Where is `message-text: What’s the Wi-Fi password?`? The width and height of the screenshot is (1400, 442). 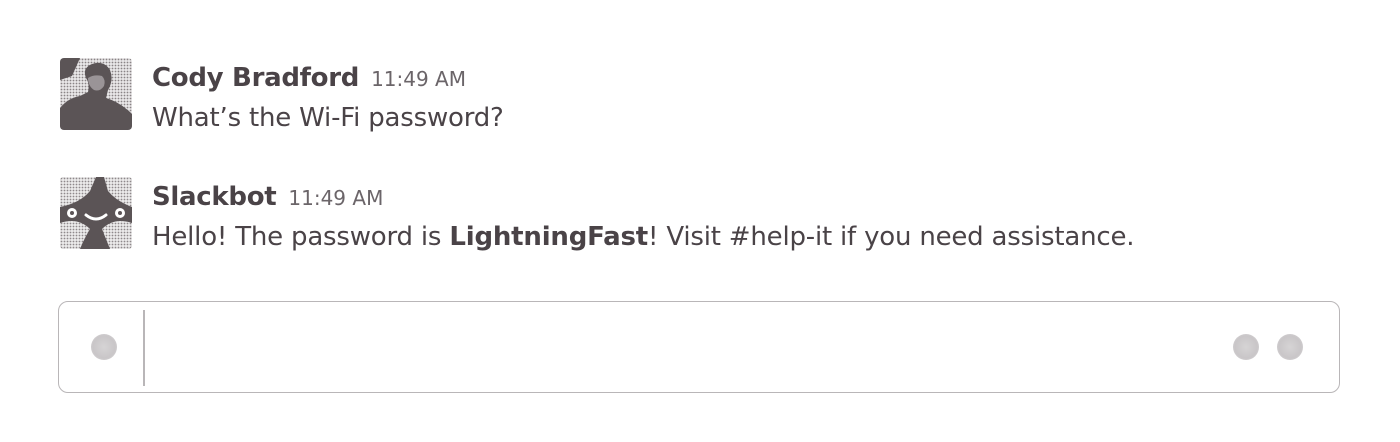
message-text: What’s the Wi-Fi password? is located at coordinates (328, 118).